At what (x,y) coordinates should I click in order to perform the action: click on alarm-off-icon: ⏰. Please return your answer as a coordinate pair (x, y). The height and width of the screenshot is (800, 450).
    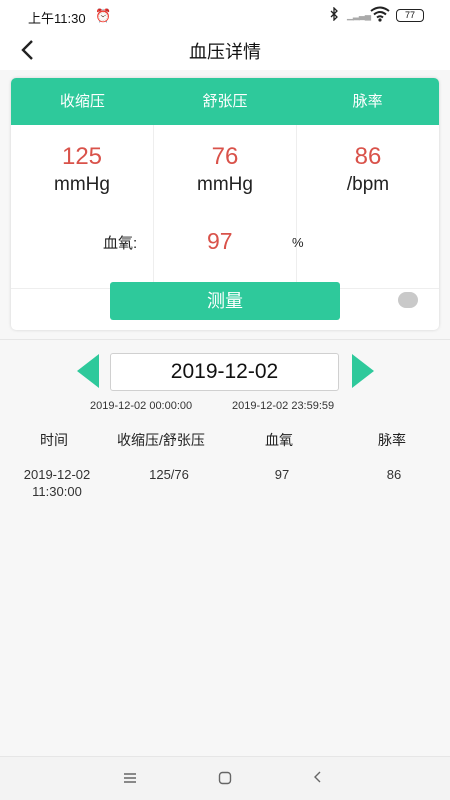
    Looking at the image, I should click on (103, 15).